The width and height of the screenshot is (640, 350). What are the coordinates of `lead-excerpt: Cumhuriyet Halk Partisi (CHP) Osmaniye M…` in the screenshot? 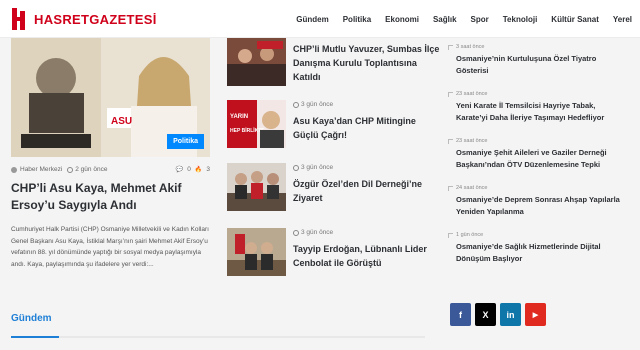 It's located at (110, 247).